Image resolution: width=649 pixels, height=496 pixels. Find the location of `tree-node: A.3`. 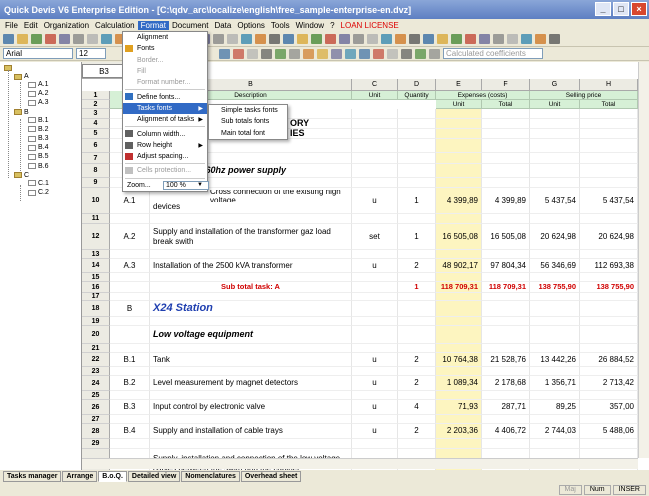

tree-node: A.3 is located at coordinates (38, 102).